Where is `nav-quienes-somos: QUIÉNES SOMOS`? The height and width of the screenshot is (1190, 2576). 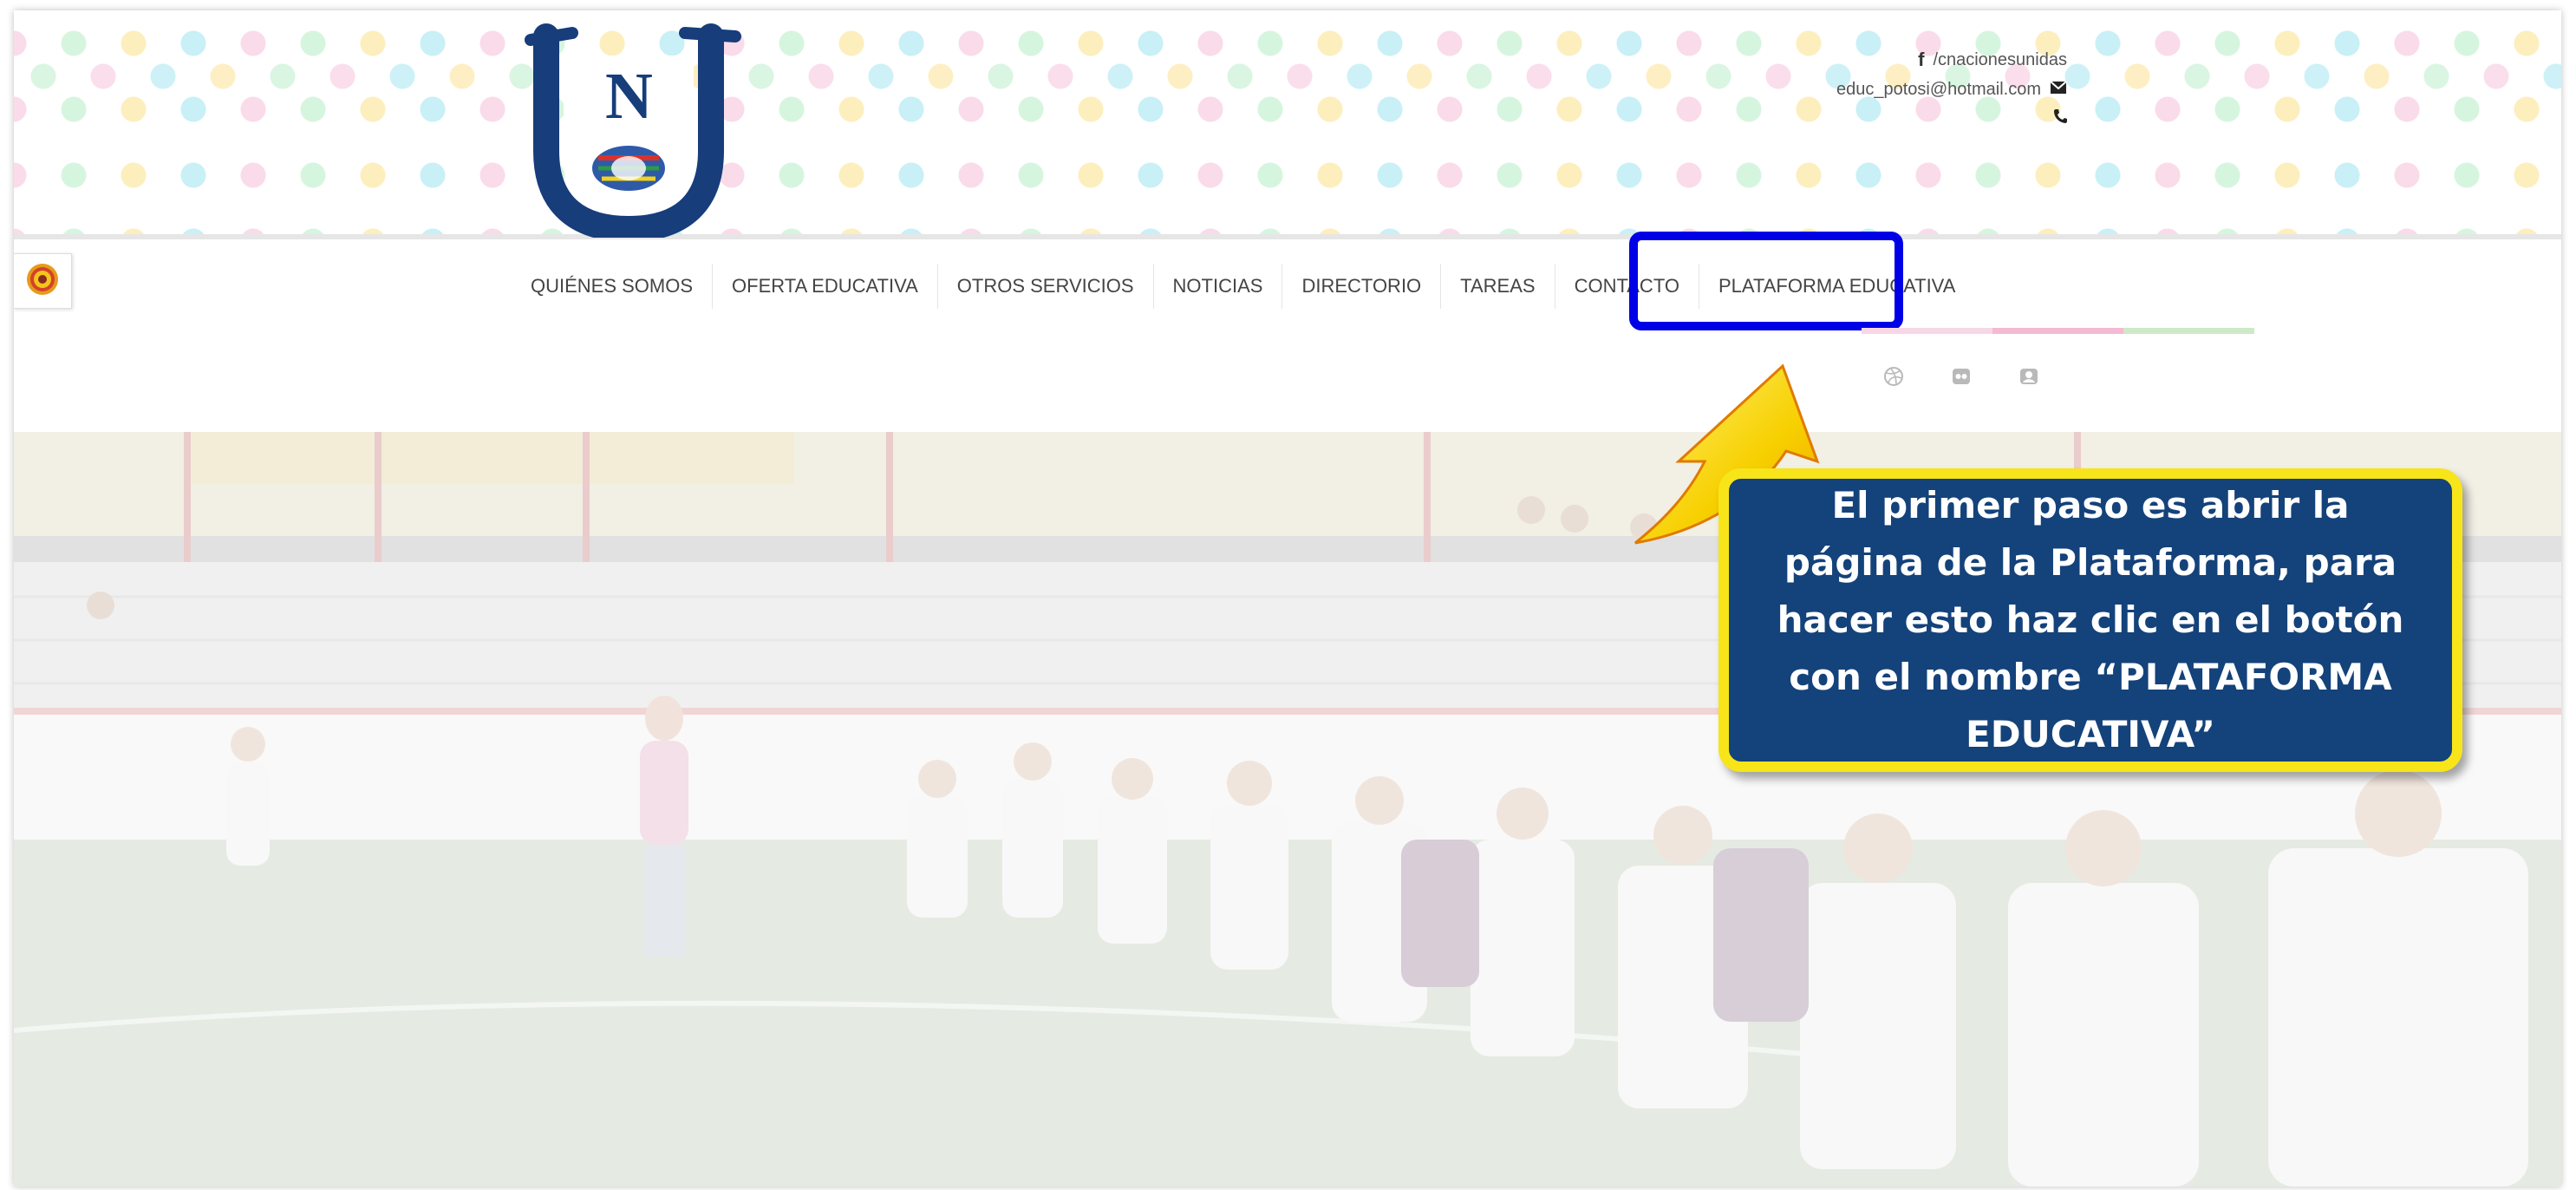
nav-quienes-somos: QUIÉNES SOMOS is located at coordinates (613, 286).